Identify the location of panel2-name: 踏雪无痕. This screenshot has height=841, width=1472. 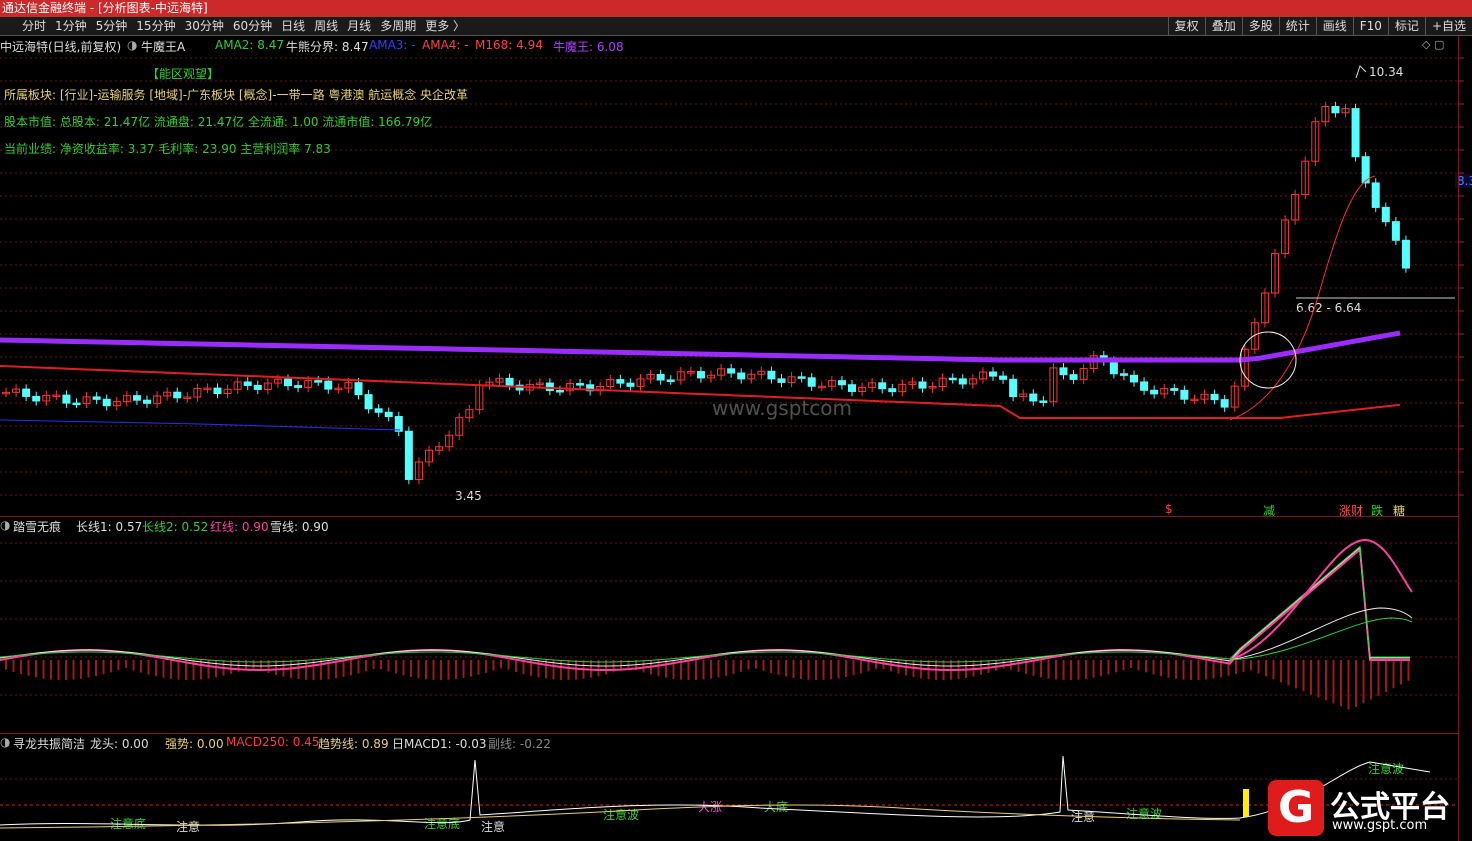
(37, 526).